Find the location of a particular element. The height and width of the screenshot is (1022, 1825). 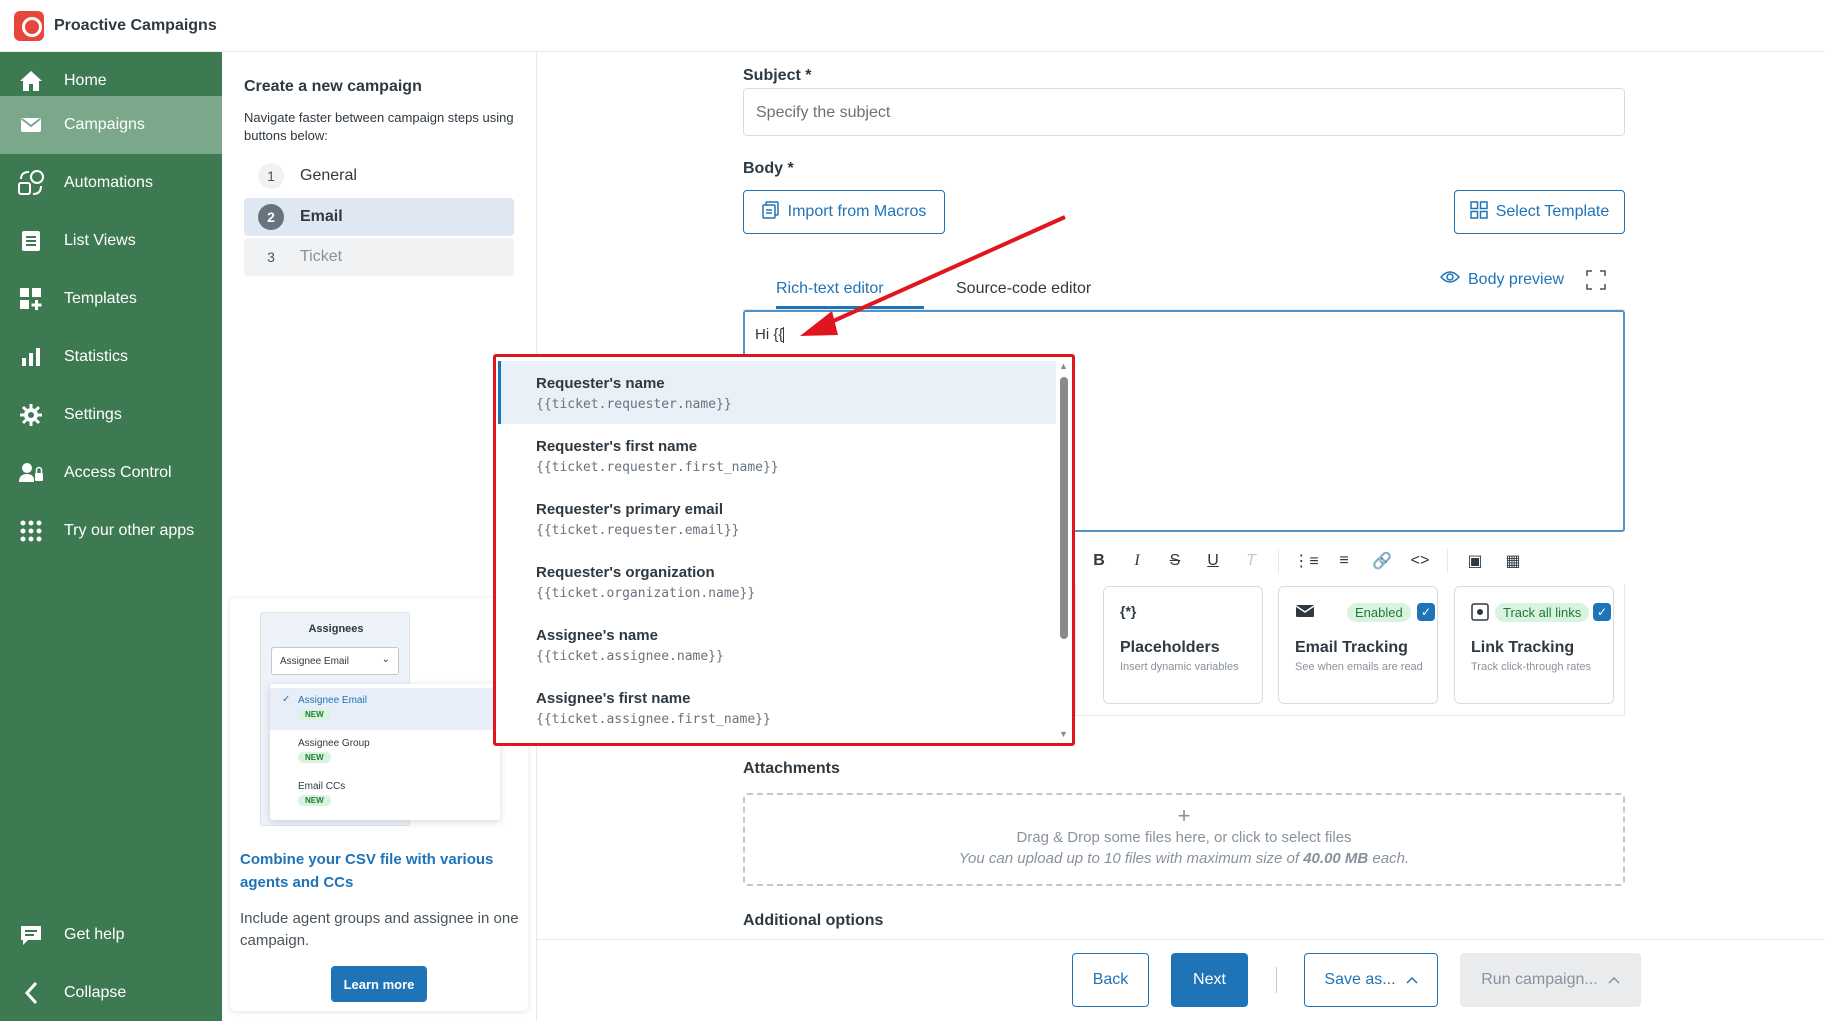

tab-source-code: Source-code editor is located at coordinates (1023, 289).